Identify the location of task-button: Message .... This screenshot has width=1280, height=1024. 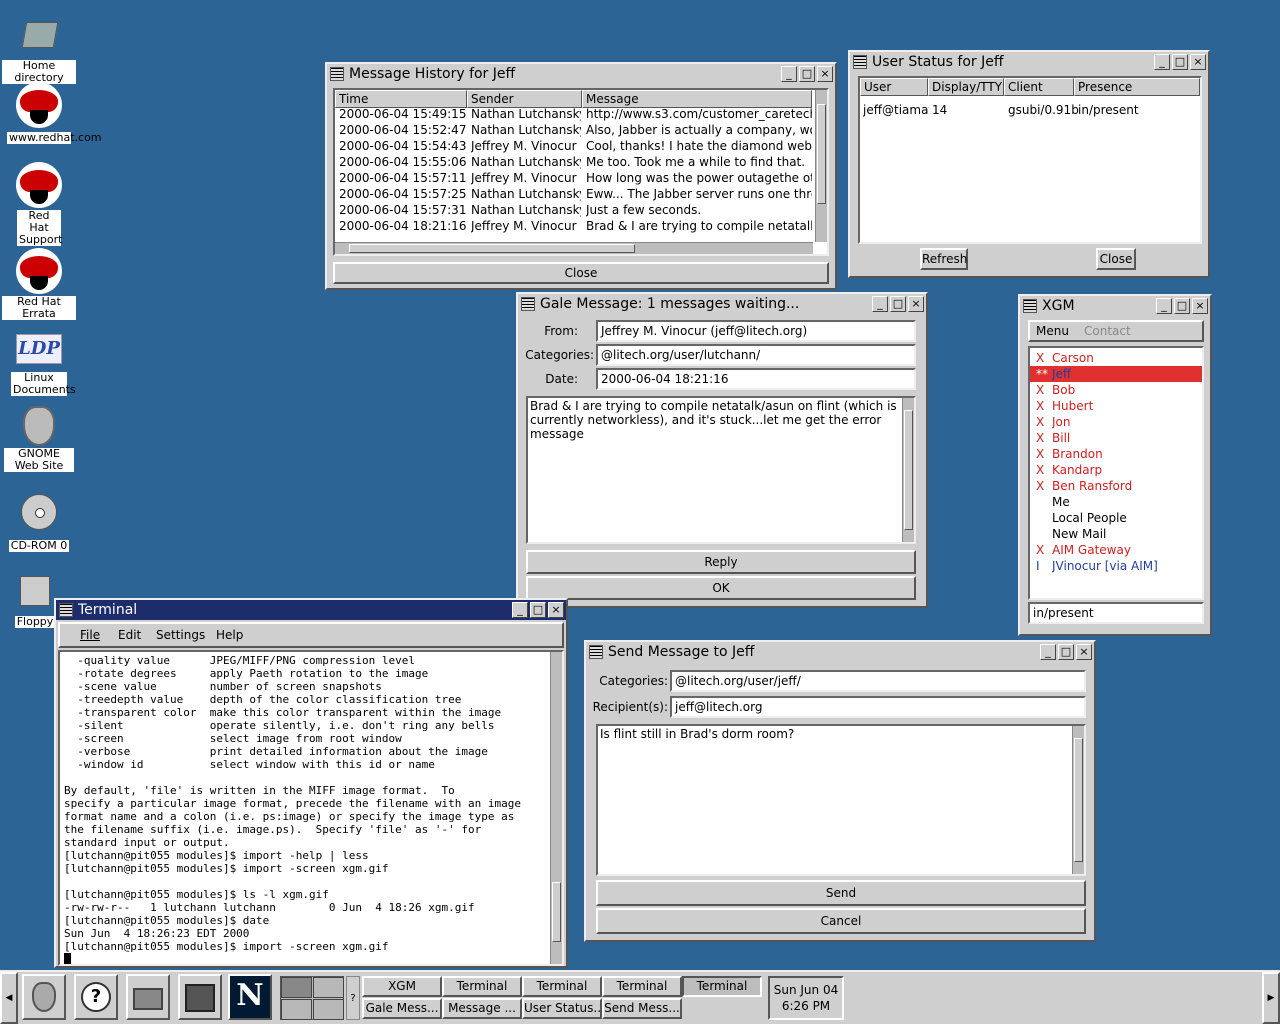
(482, 1008).